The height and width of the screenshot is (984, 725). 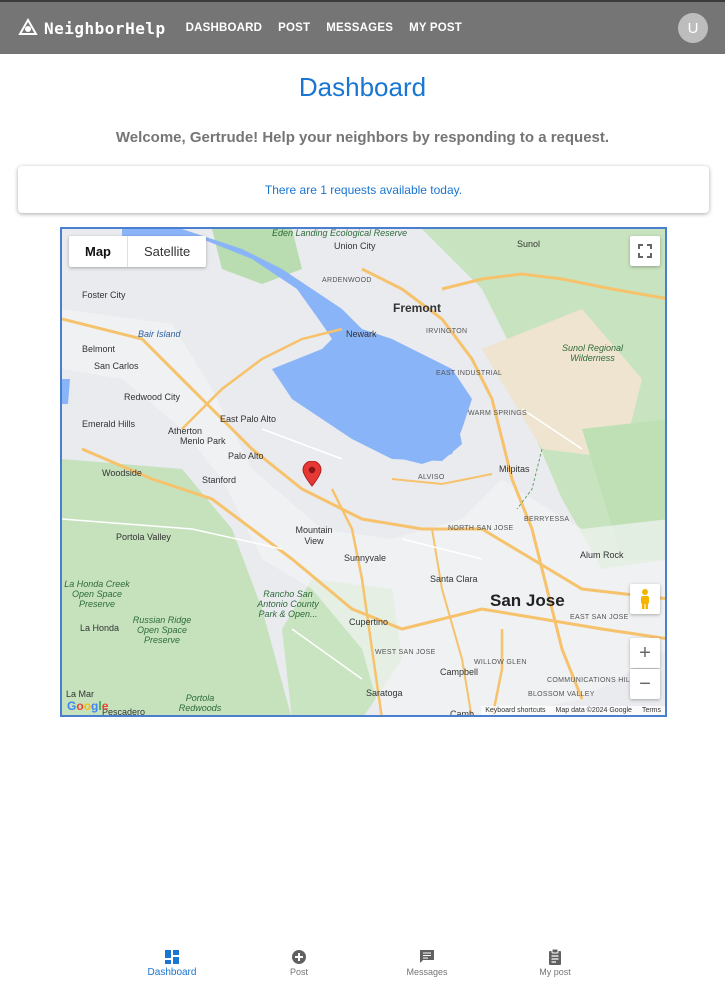 I want to click on requests-notice: There are 1 requests available today., so click(x=363, y=189).